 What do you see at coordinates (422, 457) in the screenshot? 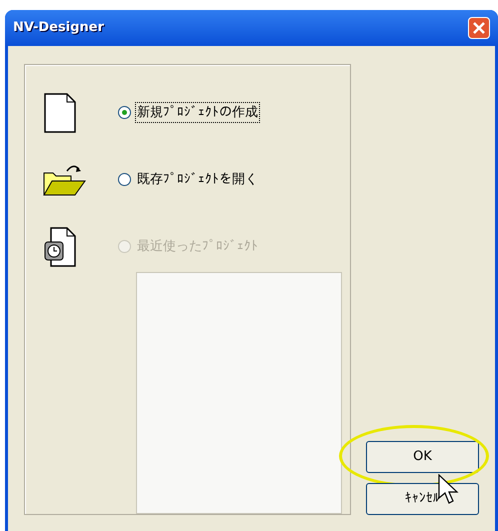
I see `dialog-button: OK` at bounding box center [422, 457].